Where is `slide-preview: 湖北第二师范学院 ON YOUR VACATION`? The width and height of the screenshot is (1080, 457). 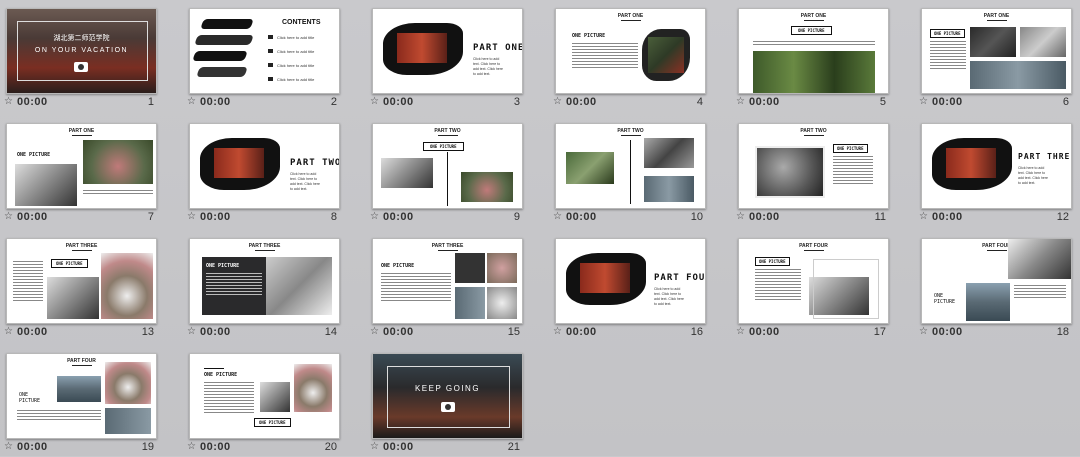 slide-preview: 湖北第二师范学院 ON YOUR VACATION is located at coordinates (81, 51).